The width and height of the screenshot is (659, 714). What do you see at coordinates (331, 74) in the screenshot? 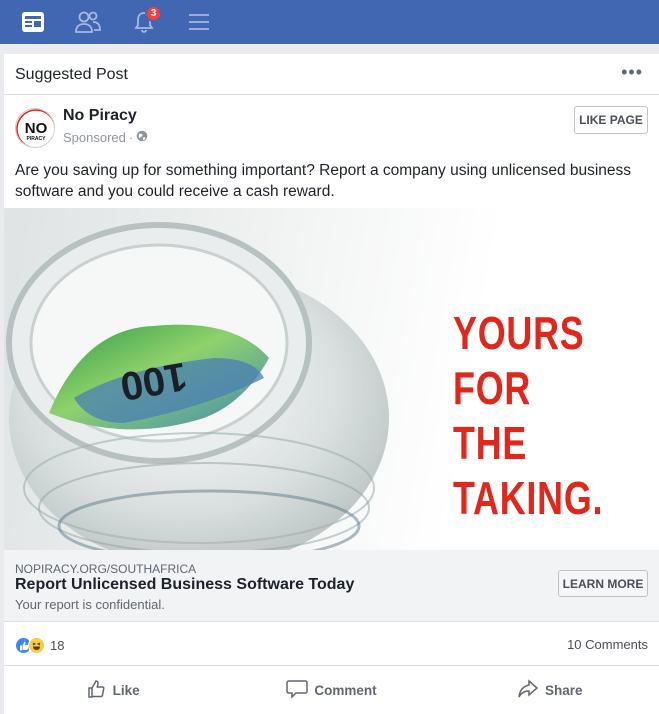
I see `card-header: Suggested Post •••` at bounding box center [331, 74].